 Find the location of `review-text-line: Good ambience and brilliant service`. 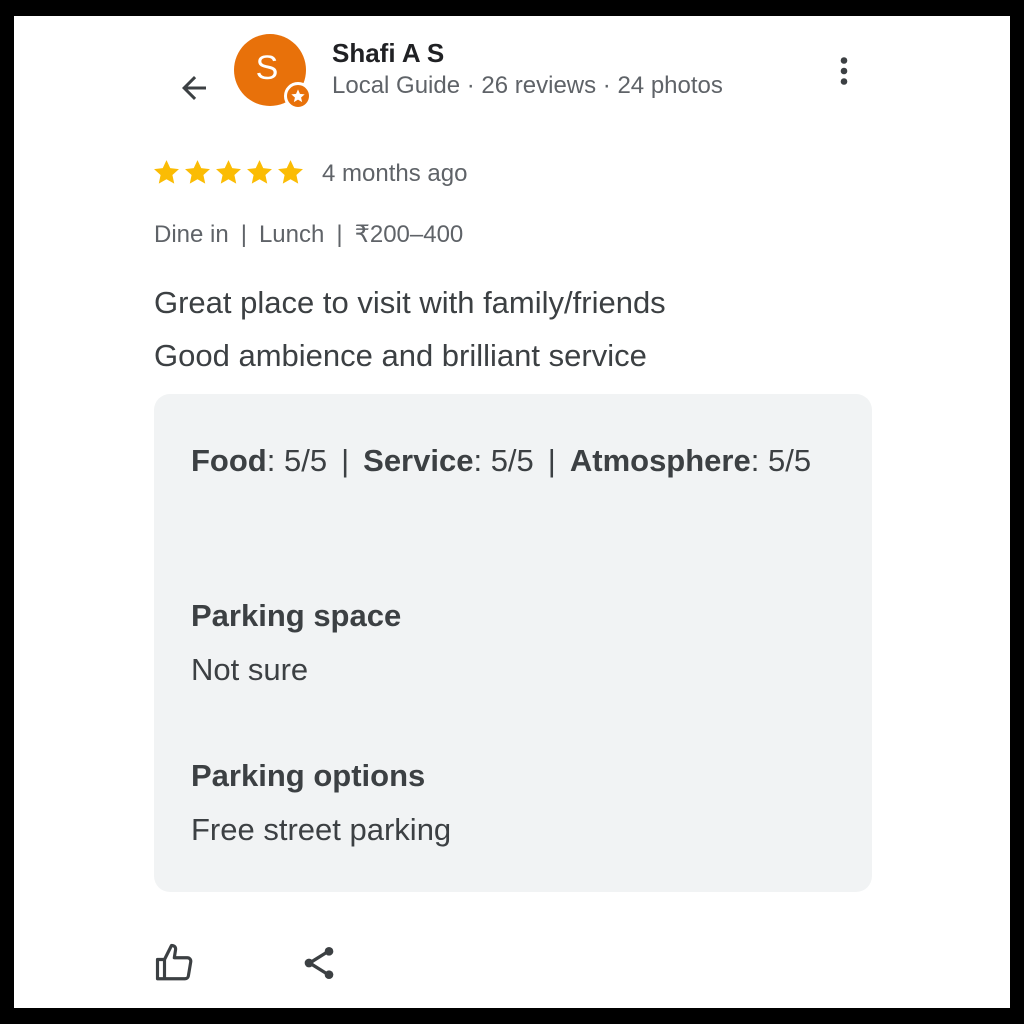

review-text-line: Good ambience and brilliant service is located at coordinates (400, 355).